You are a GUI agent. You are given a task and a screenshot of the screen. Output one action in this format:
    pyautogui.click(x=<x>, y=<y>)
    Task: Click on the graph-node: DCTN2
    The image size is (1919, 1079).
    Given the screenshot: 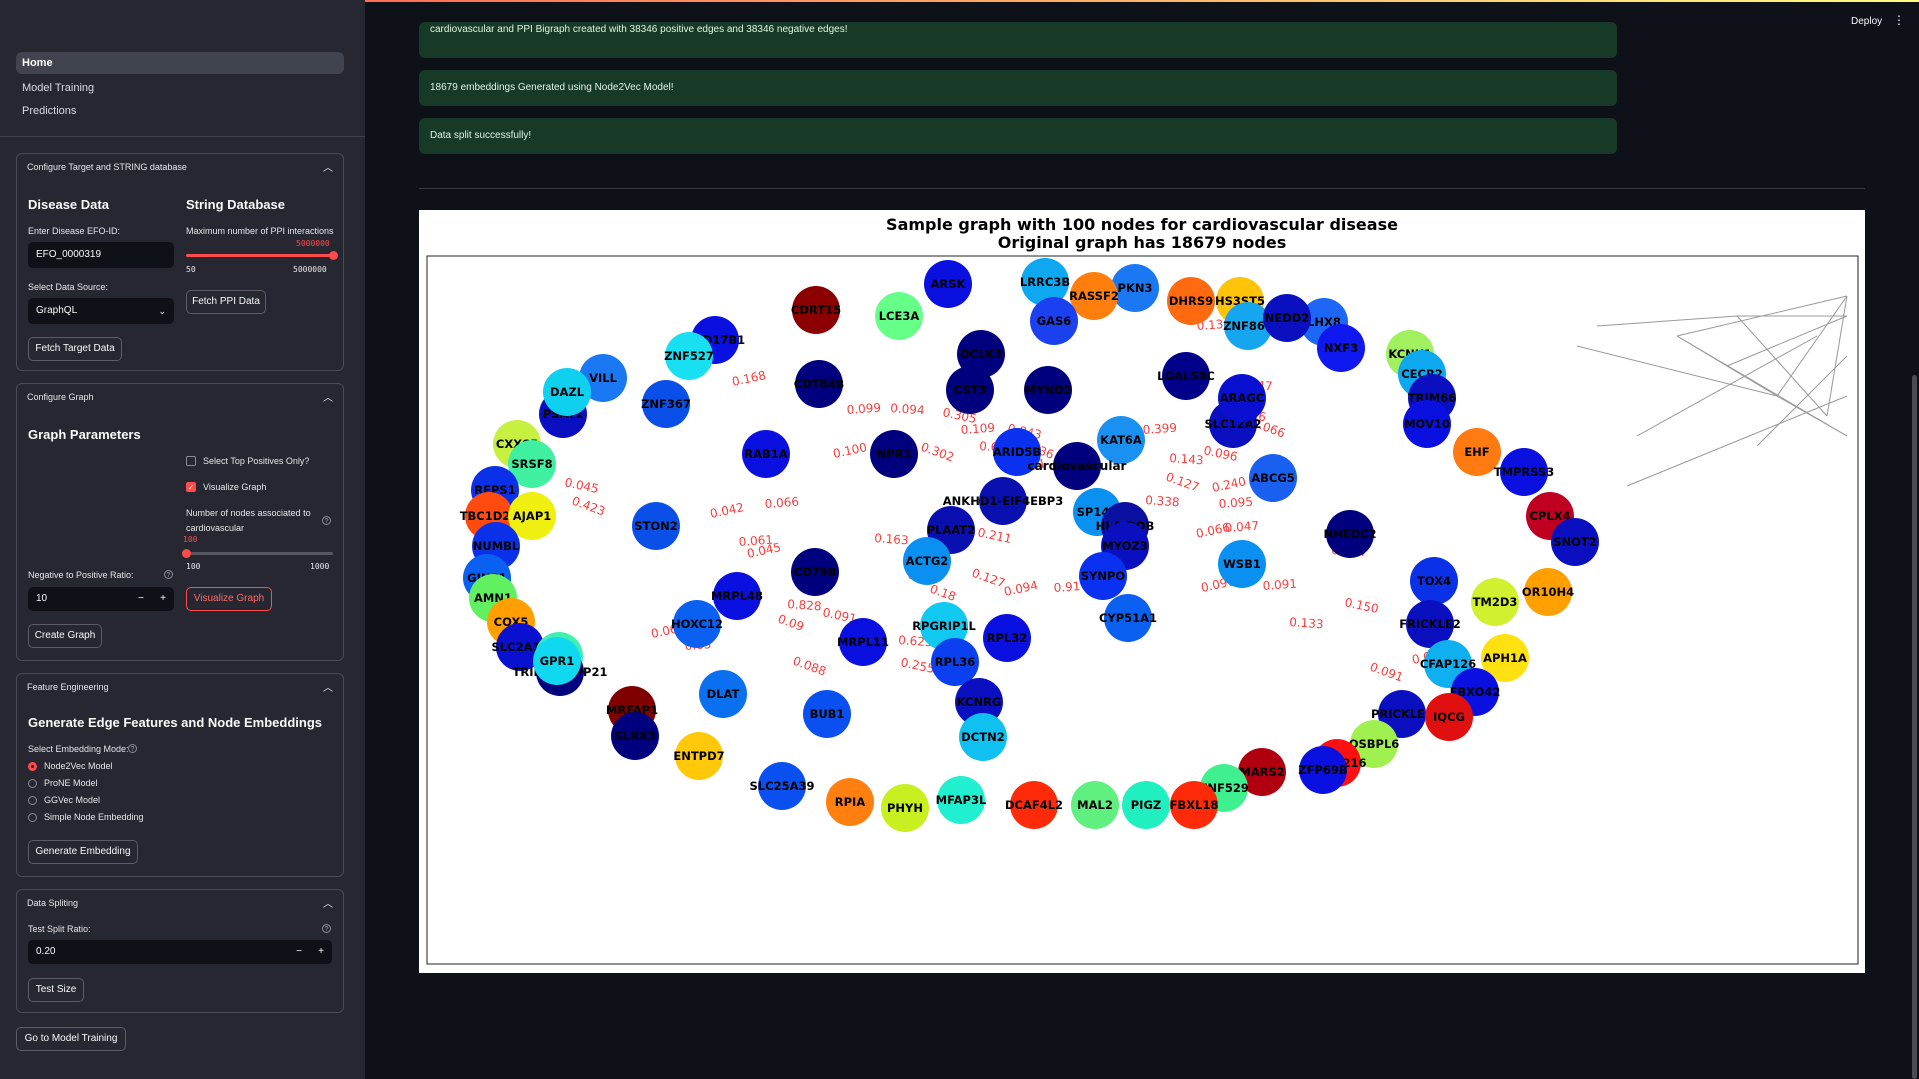 What is the action you would take?
    pyautogui.click(x=983, y=737)
    